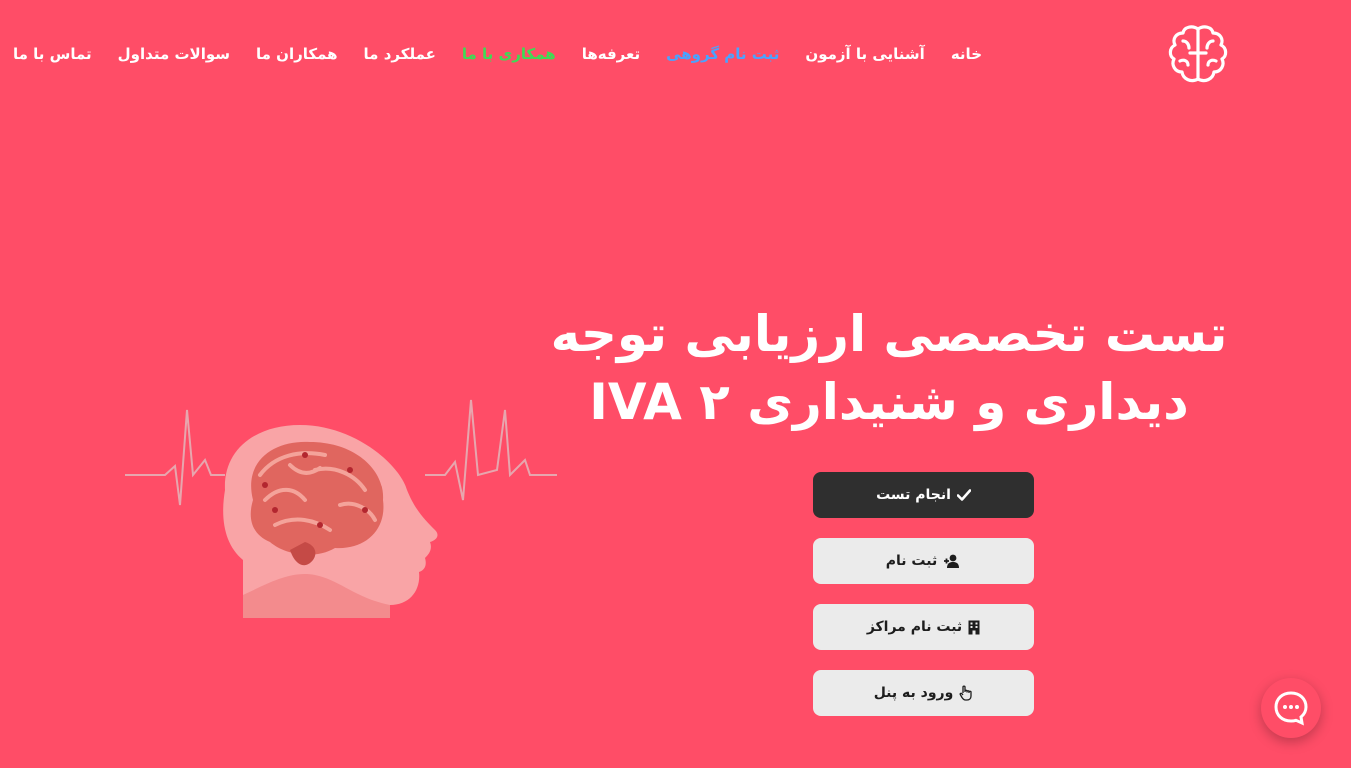 Image resolution: width=1351 pixels, height=768 pixels. I want to click on nav-item-pricing: تعرفه‌ها, so click(611, 54).